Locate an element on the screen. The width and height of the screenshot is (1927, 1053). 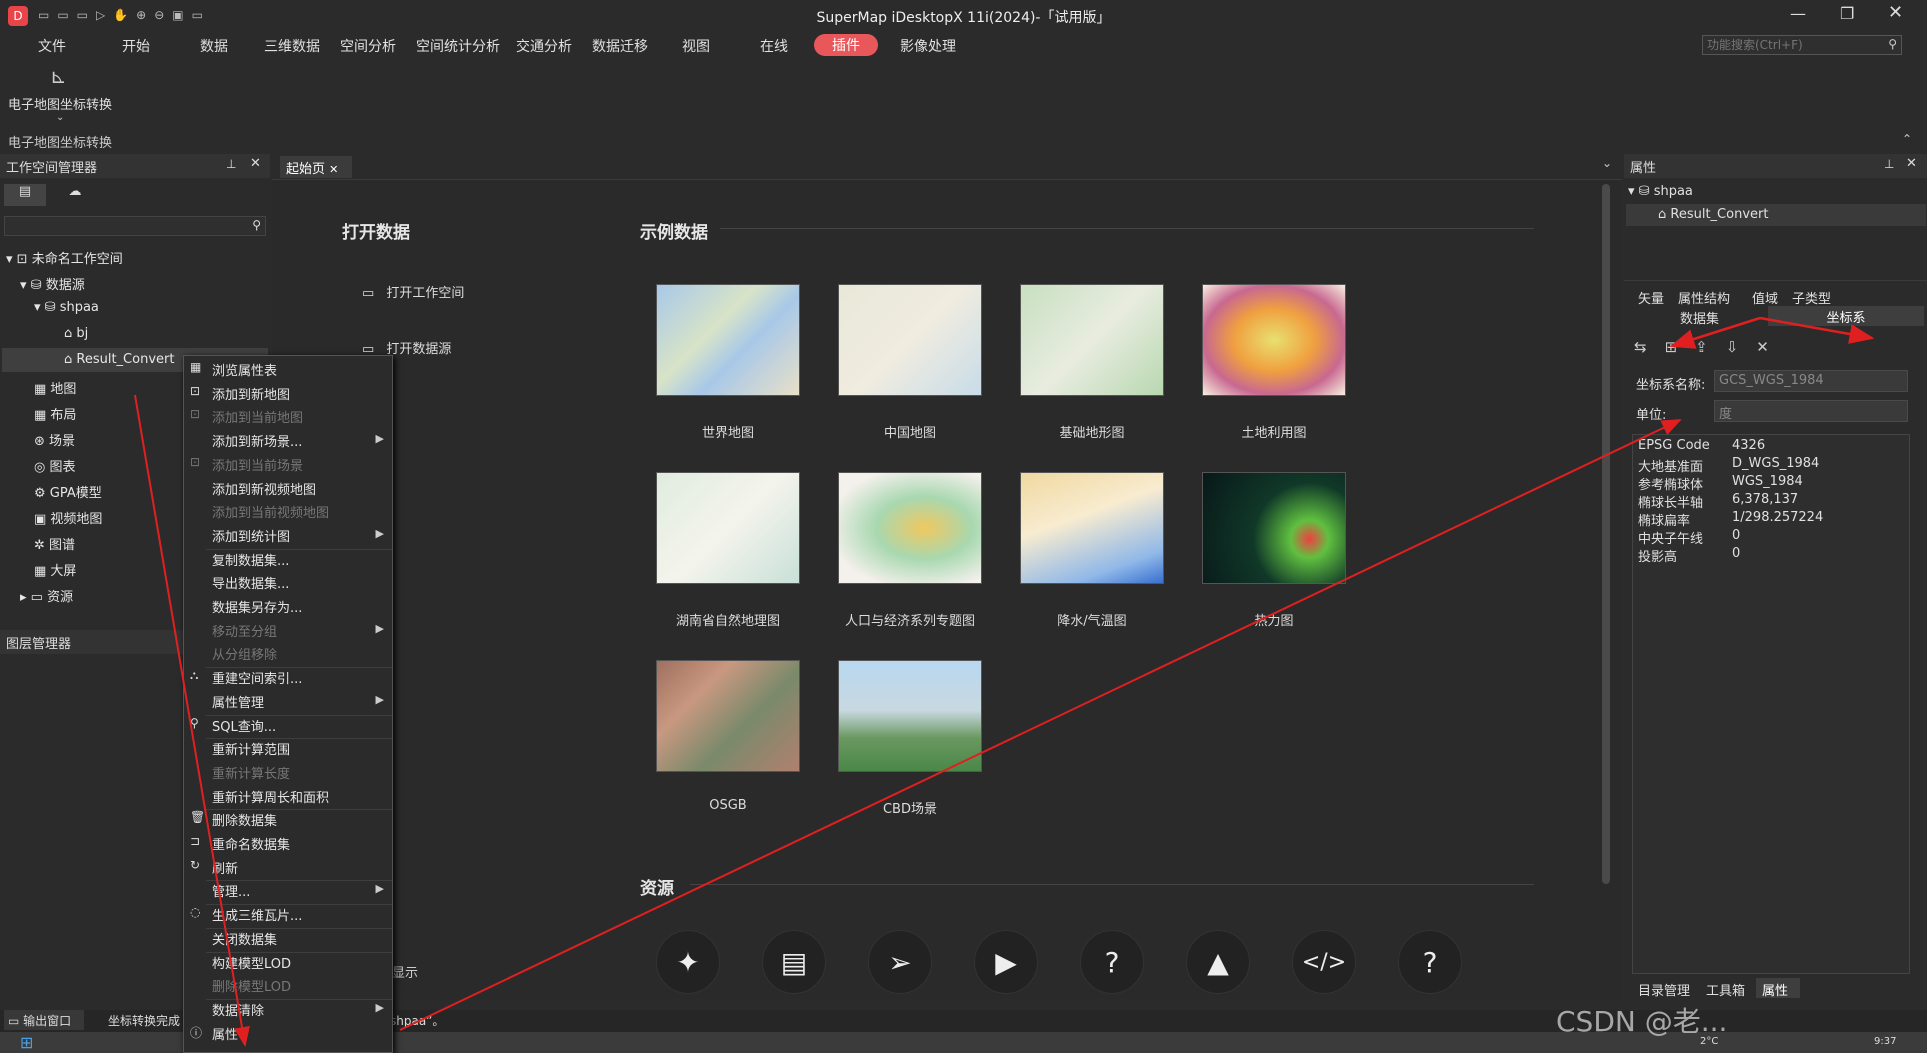
context-menu-item: 重新计算范围 is located at coordinates (302, 748).